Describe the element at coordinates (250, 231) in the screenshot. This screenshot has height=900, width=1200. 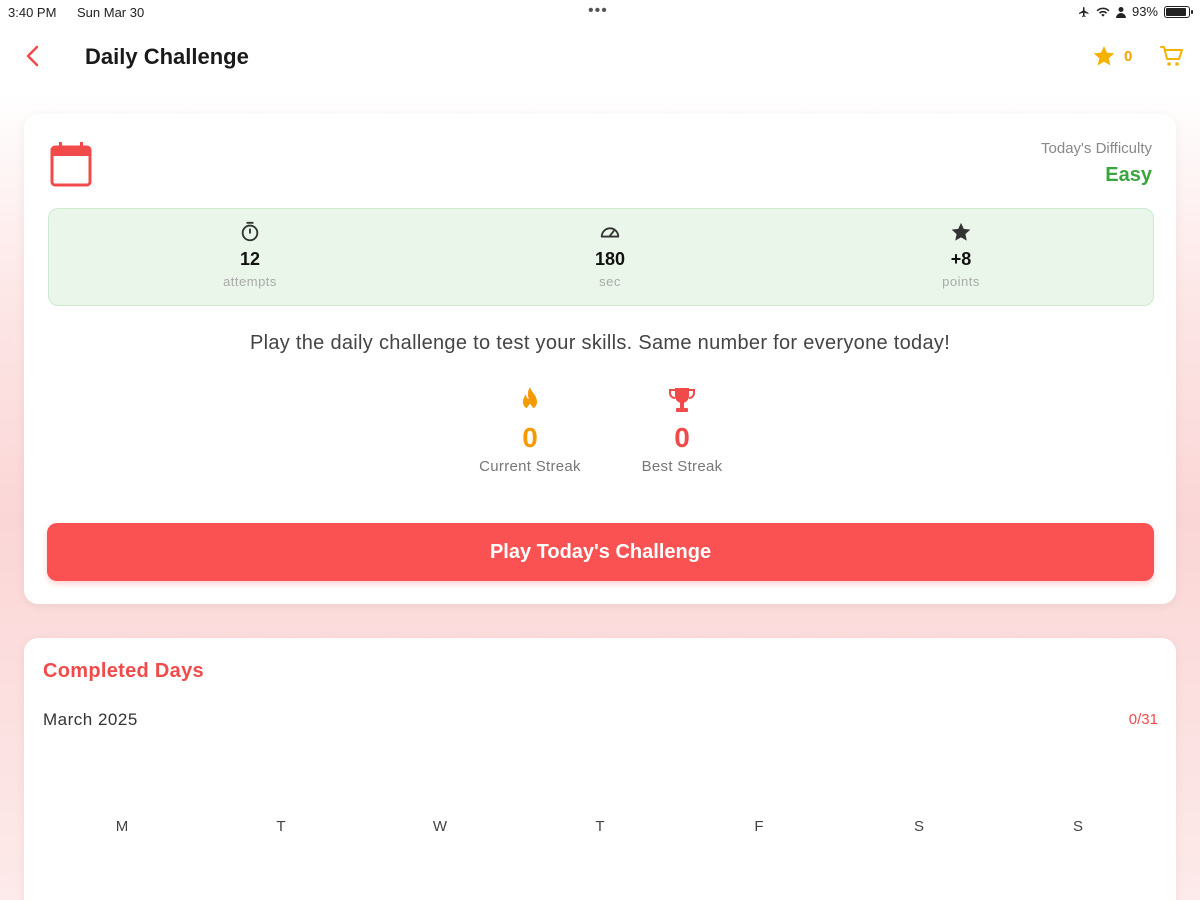
I see `stopwatch-icon` at that location.